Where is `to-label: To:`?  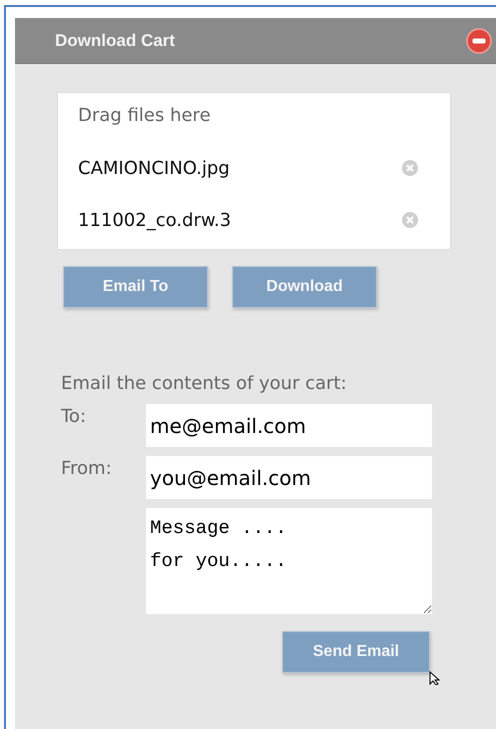
to-label: To: is located at coordinates (74, 416).